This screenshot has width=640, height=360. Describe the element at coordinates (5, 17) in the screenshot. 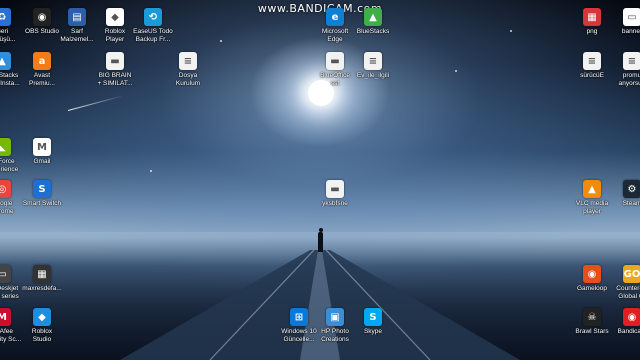

I see `recycle-bin-icon: ♻` at that location.